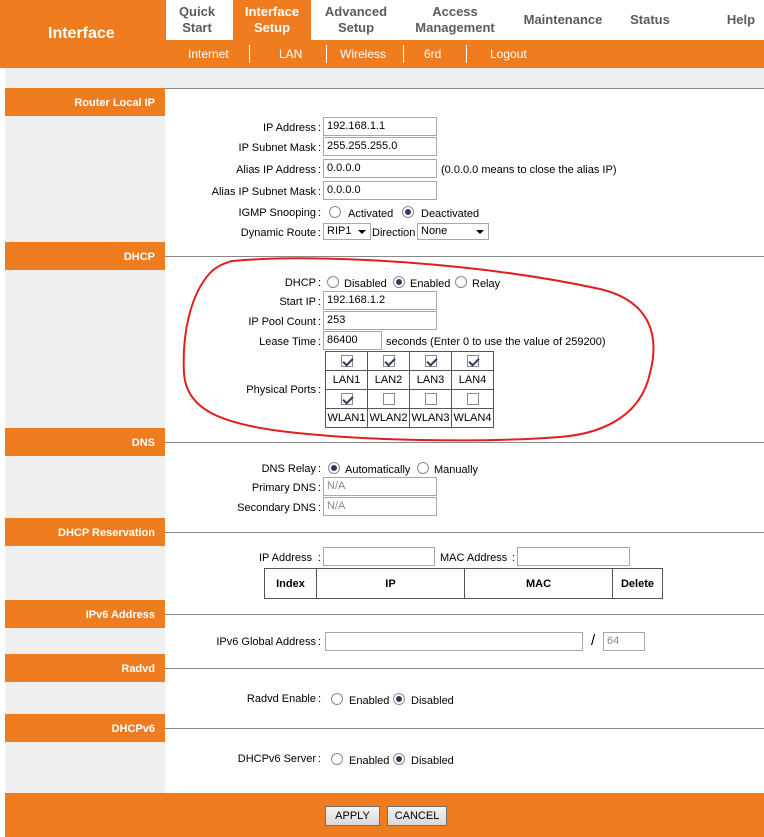 The width and height of the screenshot is (764, 837). I want to click on section-dhcpv6: DHCPv6, so click(85, 728).